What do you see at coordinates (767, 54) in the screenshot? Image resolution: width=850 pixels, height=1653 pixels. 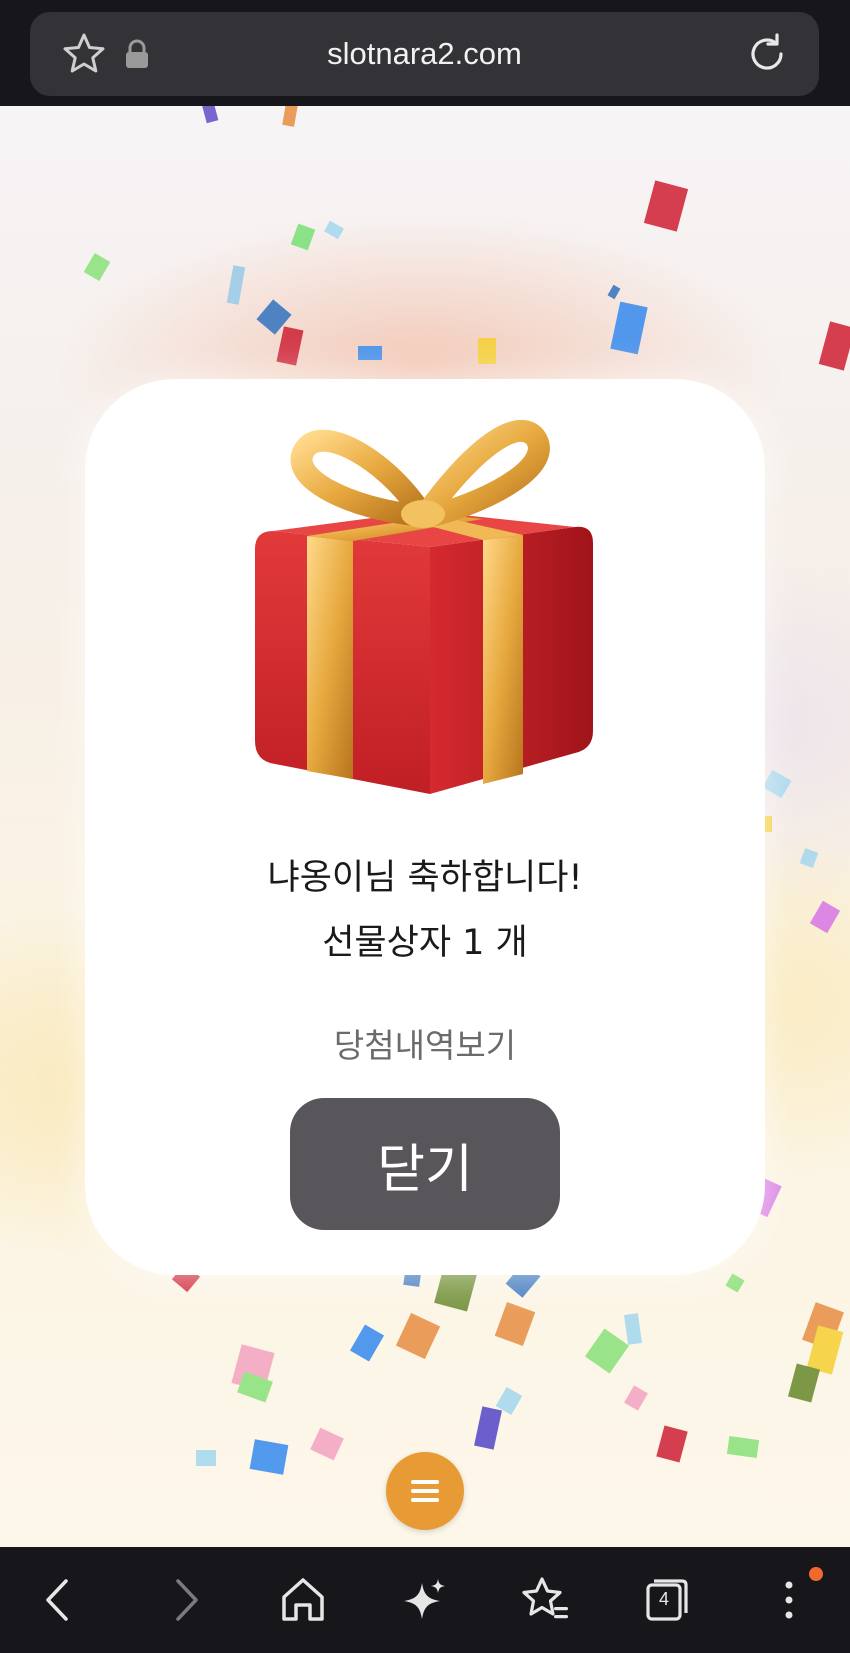 I see `reload-icon` at bounding box center [767, 54].